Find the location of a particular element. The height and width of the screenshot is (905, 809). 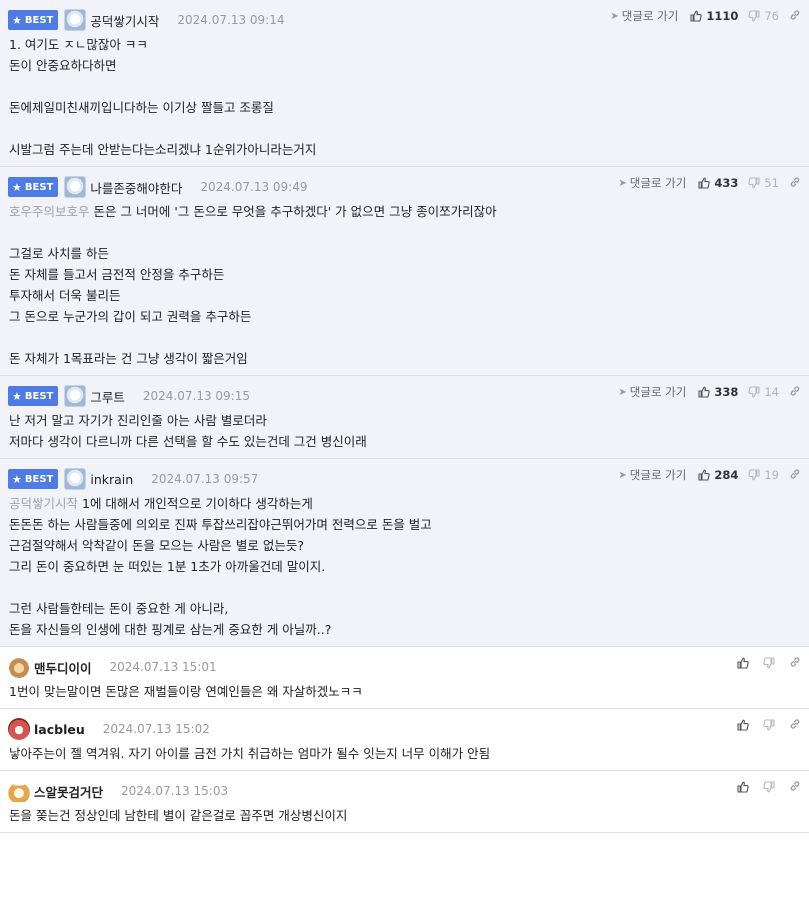

mention-link: 호우주의보호우 is located at coordinates (49, 211).